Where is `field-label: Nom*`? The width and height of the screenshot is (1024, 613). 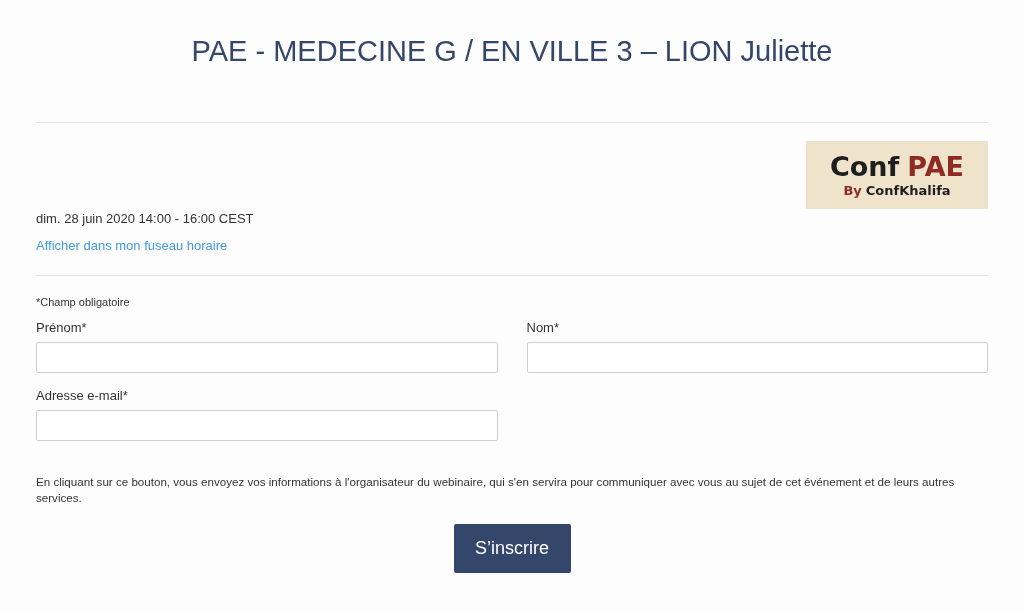
field-label: Nom* is located at coordinates (542, 328).